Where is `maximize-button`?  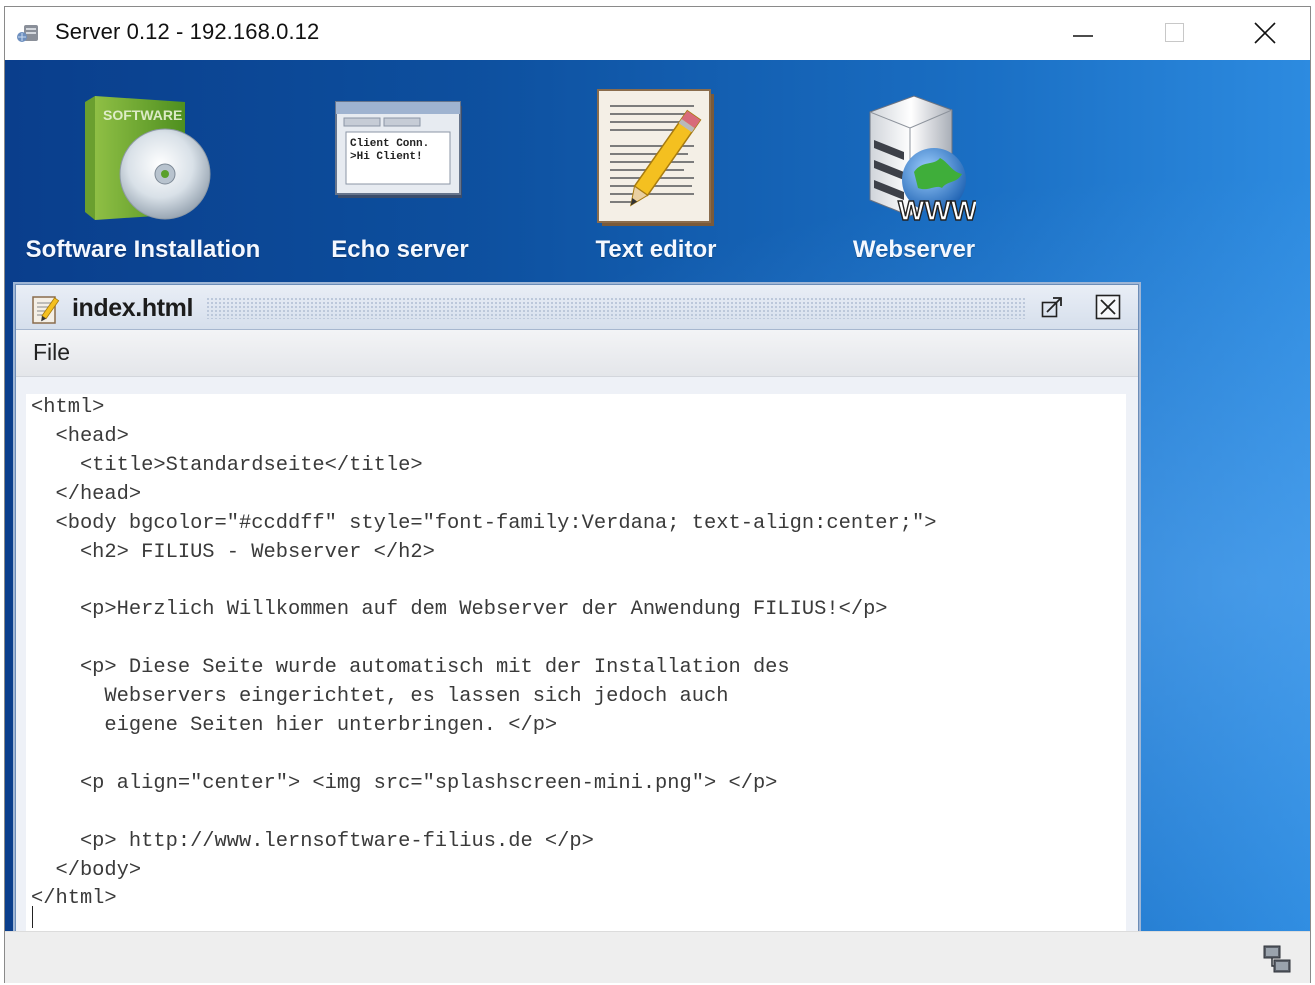
maximize-button is located at coordinates (1171, 33).